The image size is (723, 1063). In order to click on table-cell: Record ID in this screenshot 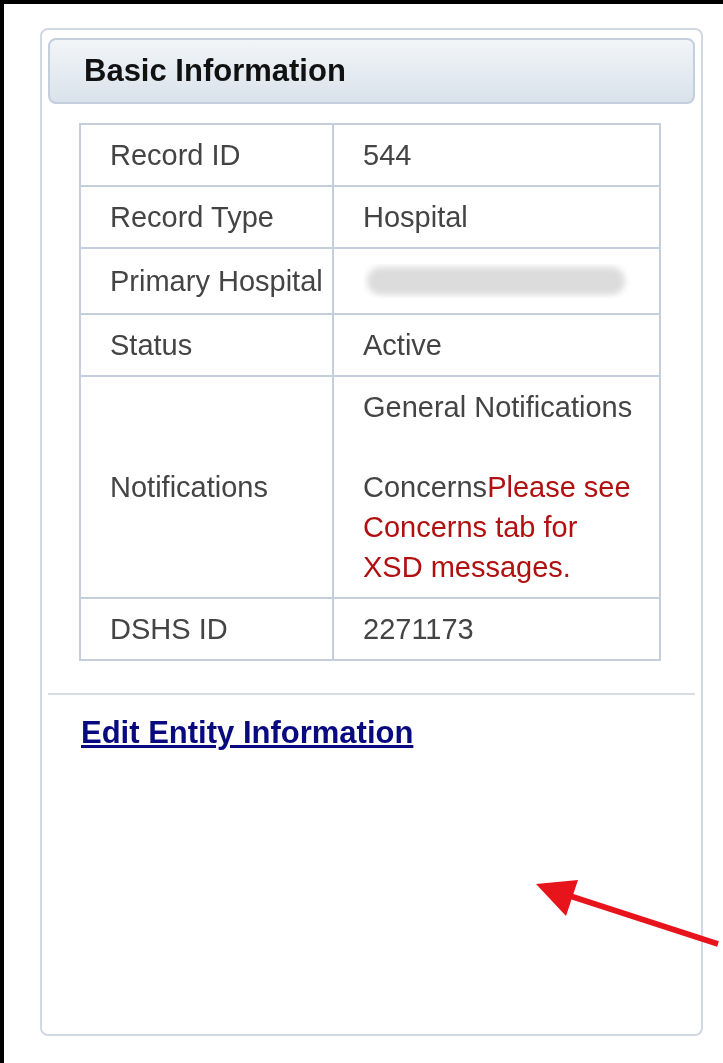, I will do `click(206, 155)`.